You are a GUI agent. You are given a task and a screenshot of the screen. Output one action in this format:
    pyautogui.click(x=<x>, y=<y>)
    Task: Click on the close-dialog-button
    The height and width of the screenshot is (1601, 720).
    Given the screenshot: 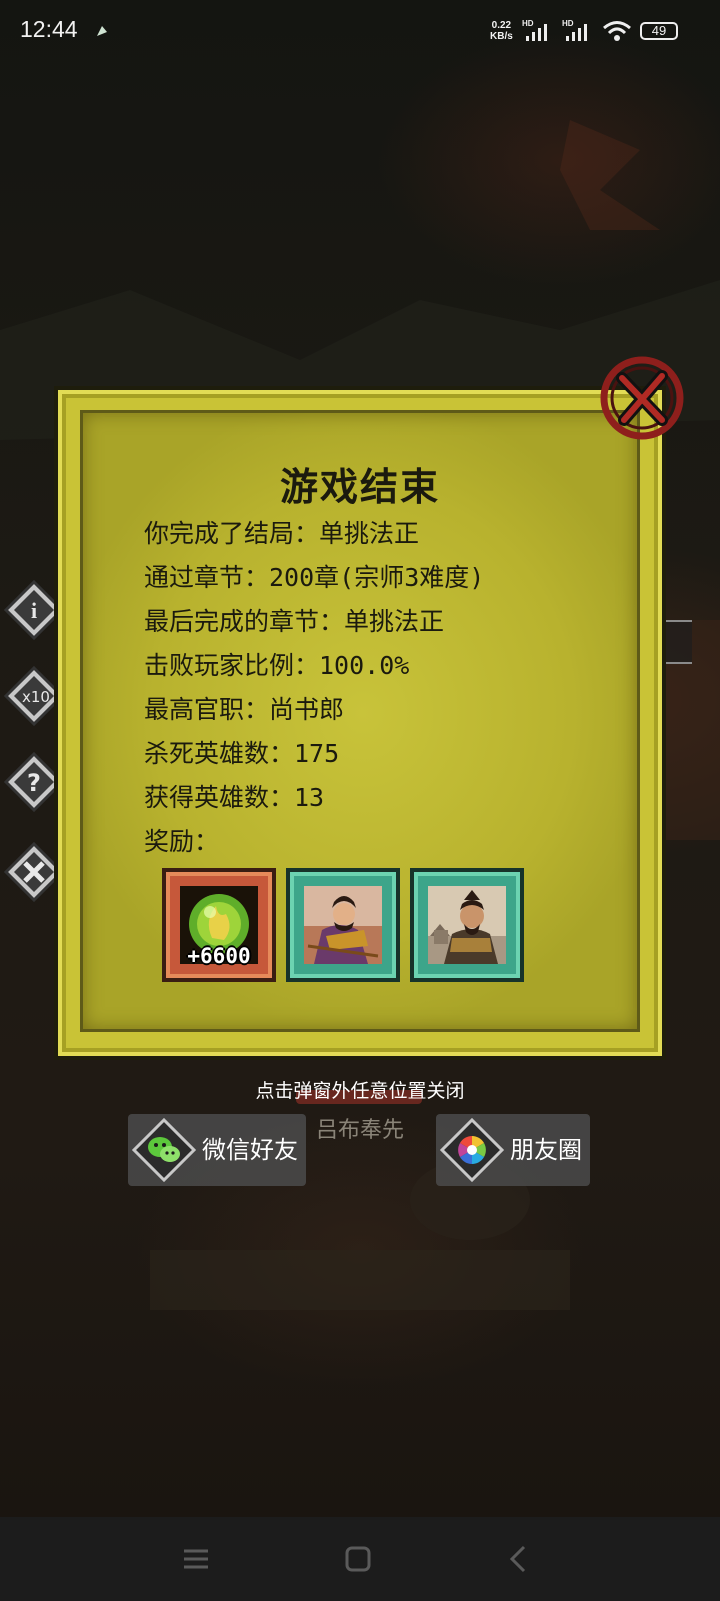 What is the action you would take?
    pyautogui.click(x=640, y=400)
    